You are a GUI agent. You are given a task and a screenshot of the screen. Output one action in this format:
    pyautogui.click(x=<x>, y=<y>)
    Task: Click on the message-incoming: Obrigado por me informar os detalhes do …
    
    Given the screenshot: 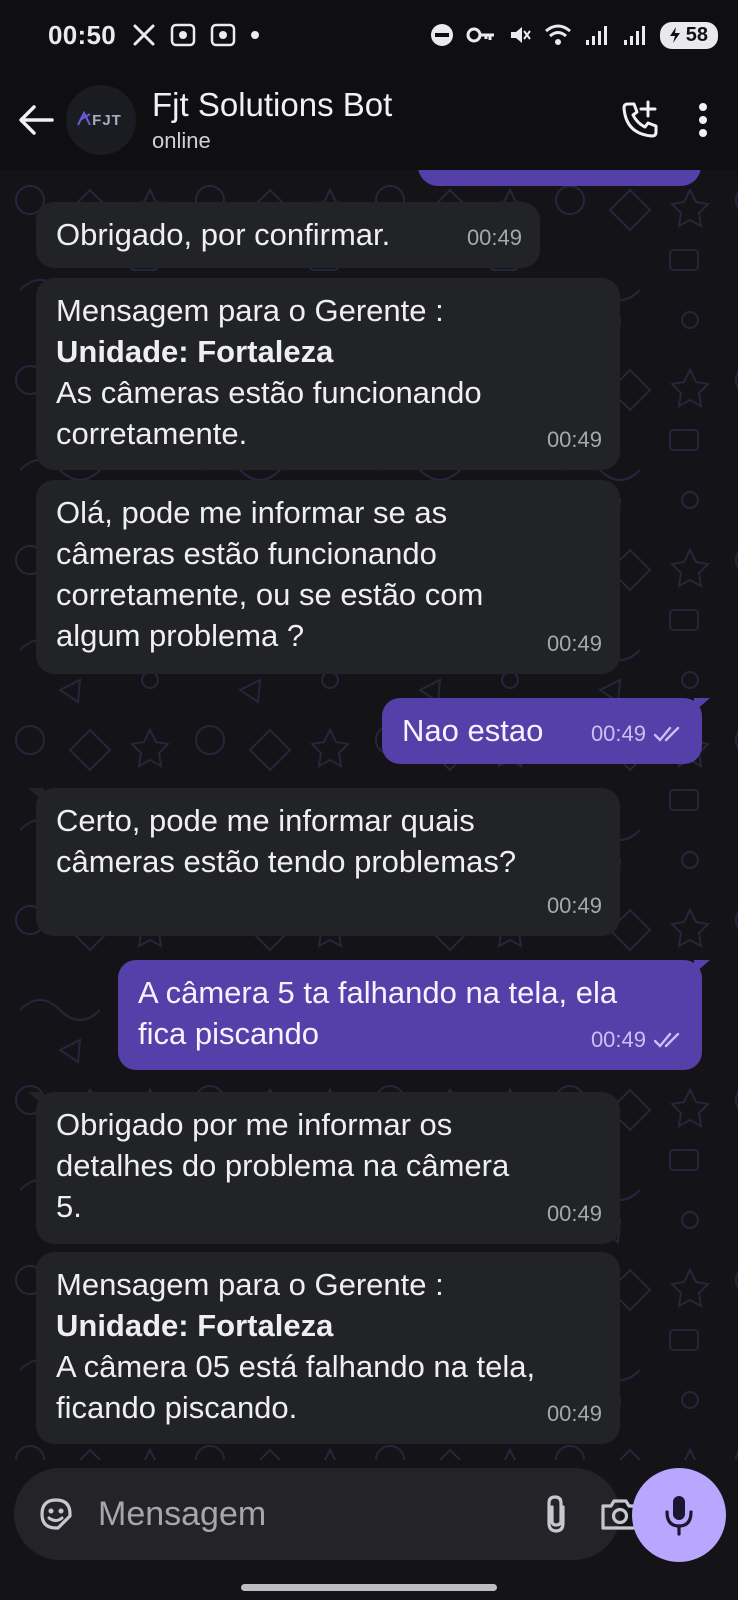 What is the action you would take?
    pyautogui.click(x=324, y=1168)
    